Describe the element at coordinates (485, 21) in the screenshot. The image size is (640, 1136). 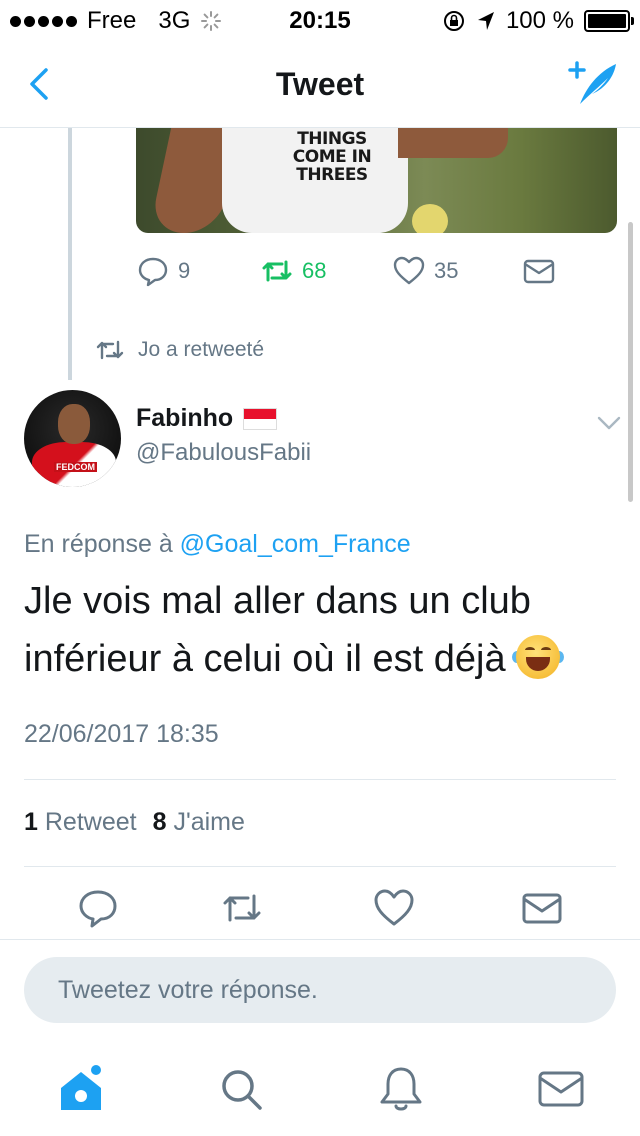
I see `location-arrow-icon` at that location.